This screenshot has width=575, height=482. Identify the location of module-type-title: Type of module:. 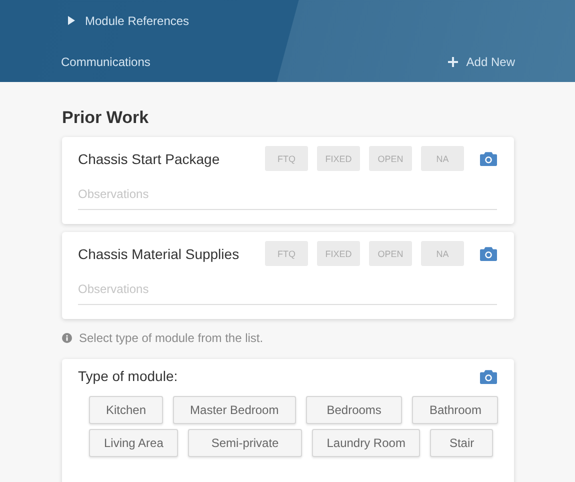
(128, 376).